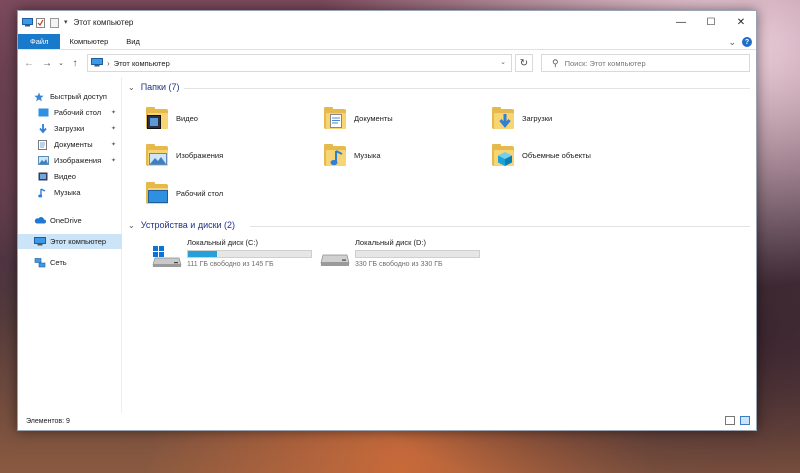  Describe the element at coordinates (335, 257) in the screenshot. I see `drive-icon` at that location.